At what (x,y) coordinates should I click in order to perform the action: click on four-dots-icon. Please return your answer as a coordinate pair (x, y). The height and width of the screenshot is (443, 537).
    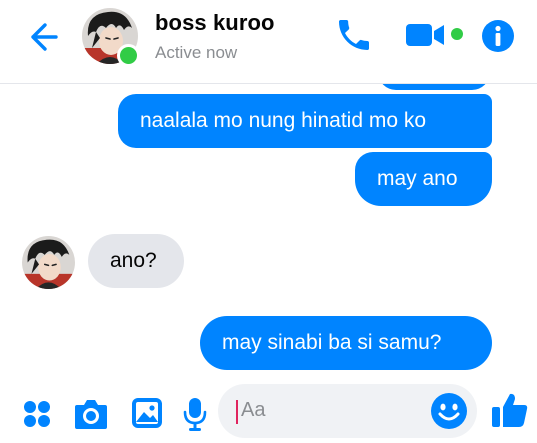
    Looking at the image, I should click on (37, 414).